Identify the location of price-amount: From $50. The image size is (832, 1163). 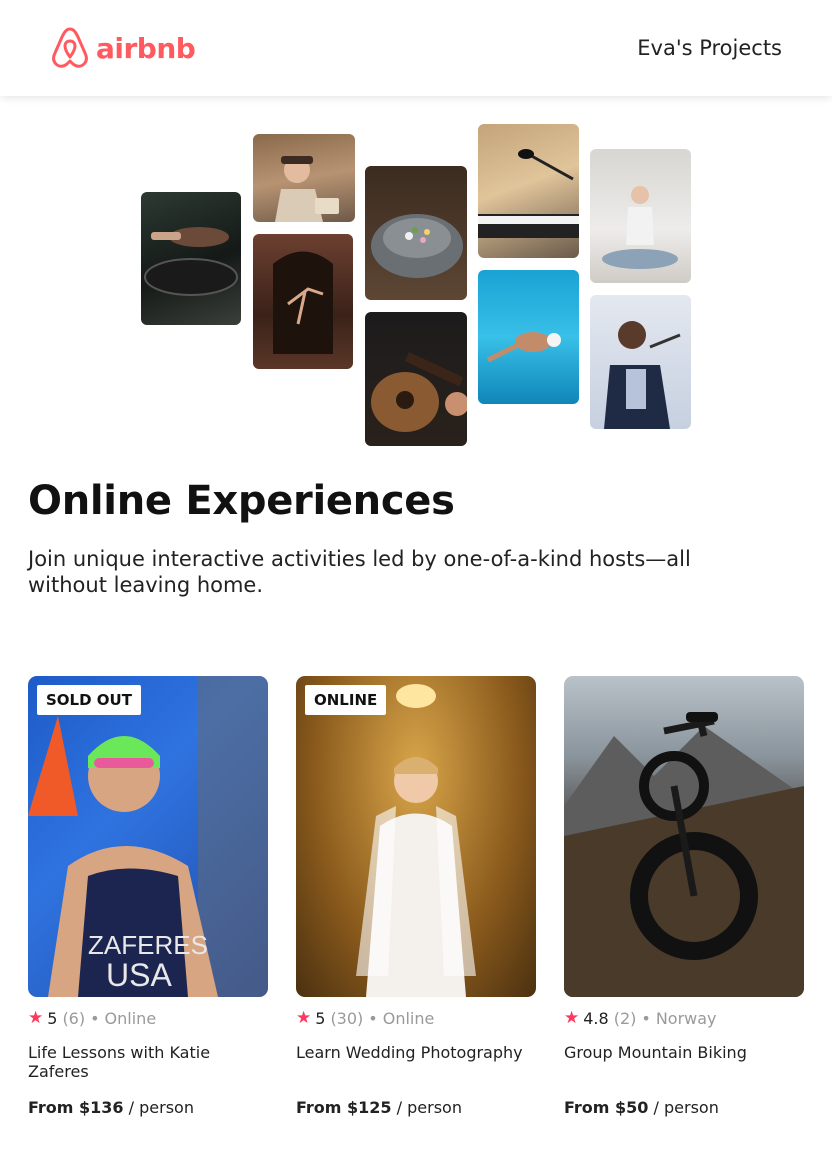
(606, 1107).